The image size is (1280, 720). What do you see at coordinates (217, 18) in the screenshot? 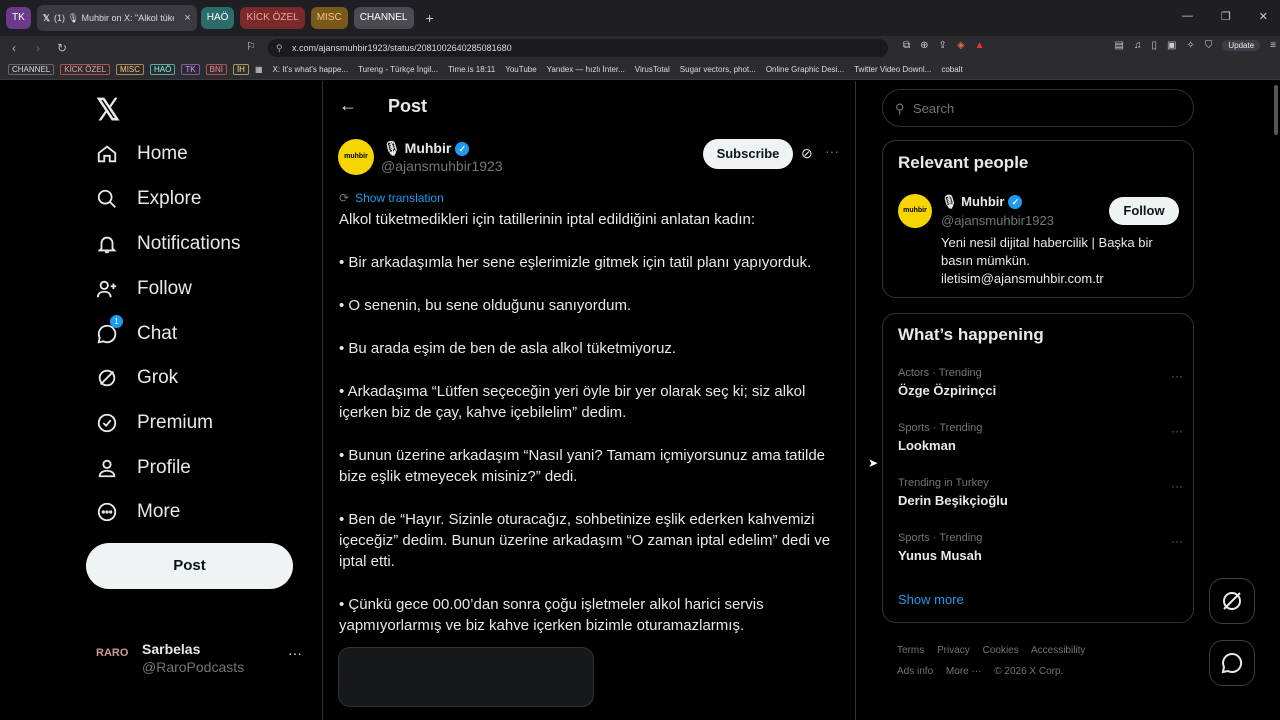
I see `tab-group-hao: HAÖ` at bounding box center [217, 18].